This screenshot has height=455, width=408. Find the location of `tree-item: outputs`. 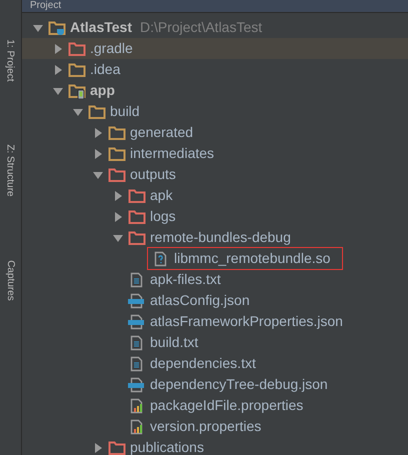

tree-item: outputs is located at coordinates (153, 174).